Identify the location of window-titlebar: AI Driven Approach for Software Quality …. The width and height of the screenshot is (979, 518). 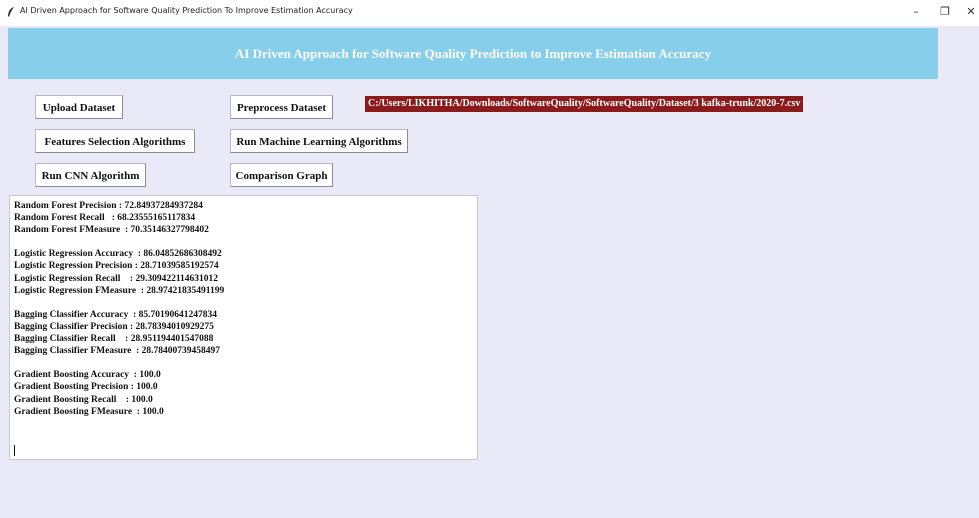
(489, 13).